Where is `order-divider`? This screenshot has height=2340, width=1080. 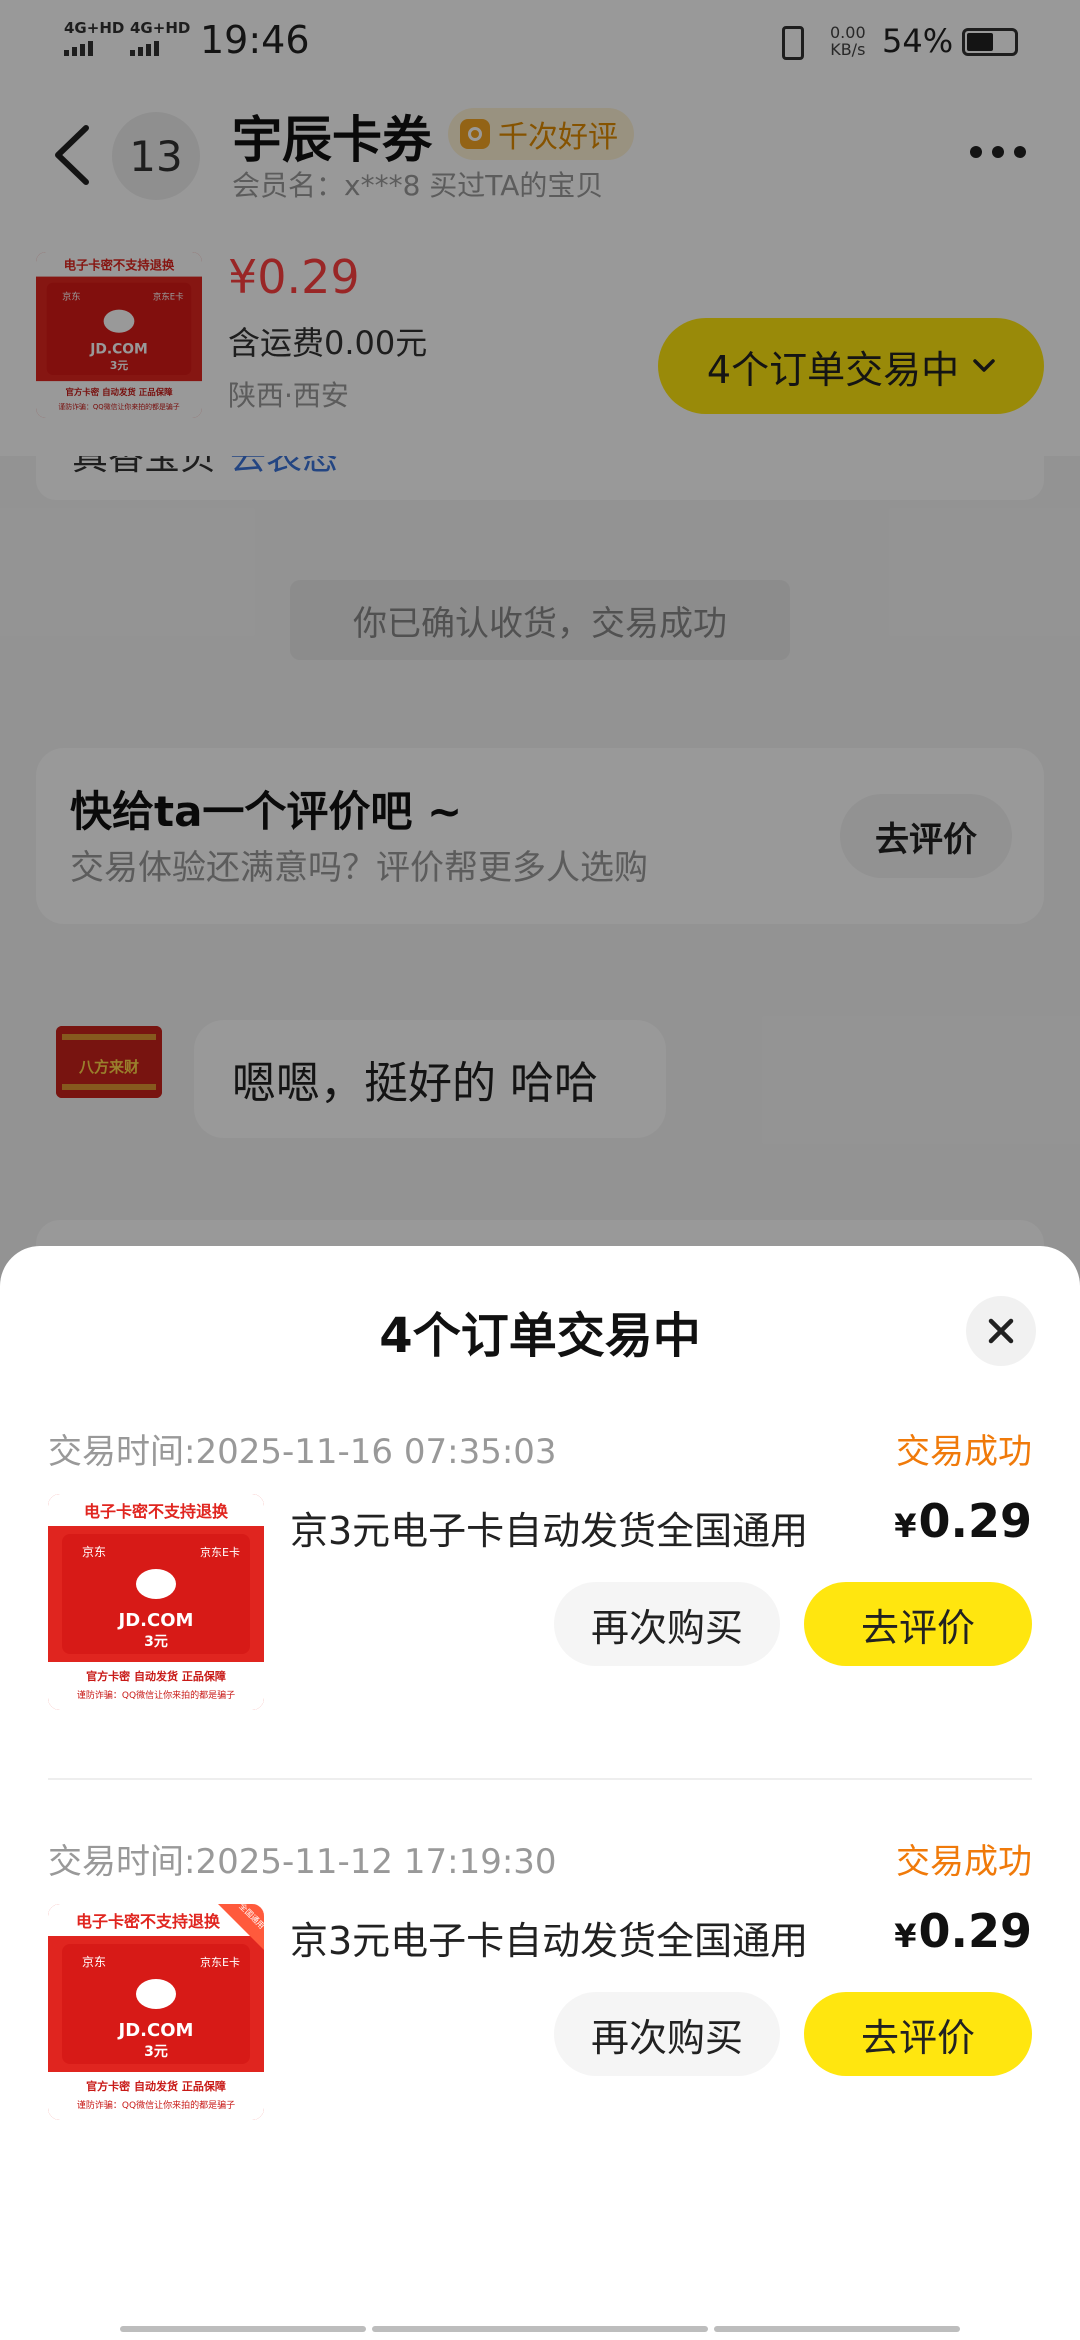
order-divider is located at coordinates (540, 1779).